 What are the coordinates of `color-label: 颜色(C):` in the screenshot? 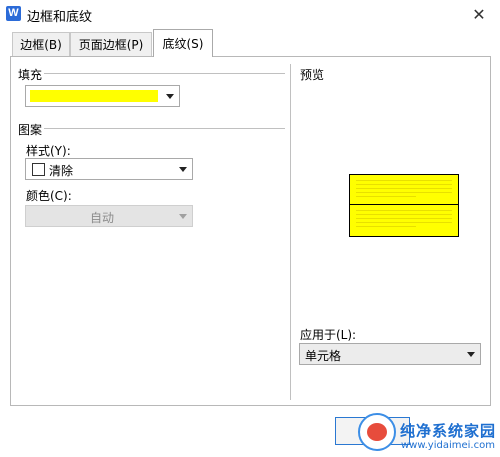 It's located at (49, 196).